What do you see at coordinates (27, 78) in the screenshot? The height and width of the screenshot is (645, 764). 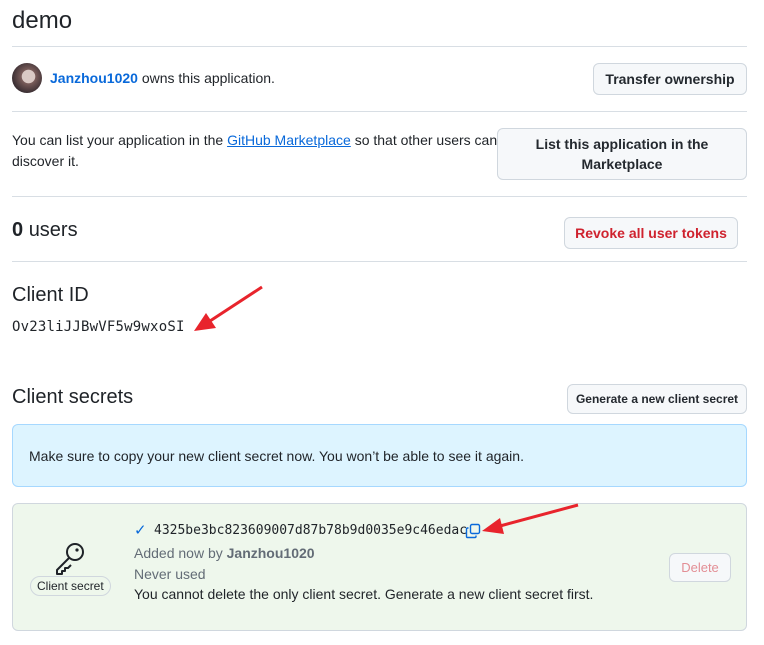 I see `avatar` at bounding box center [27, 78].